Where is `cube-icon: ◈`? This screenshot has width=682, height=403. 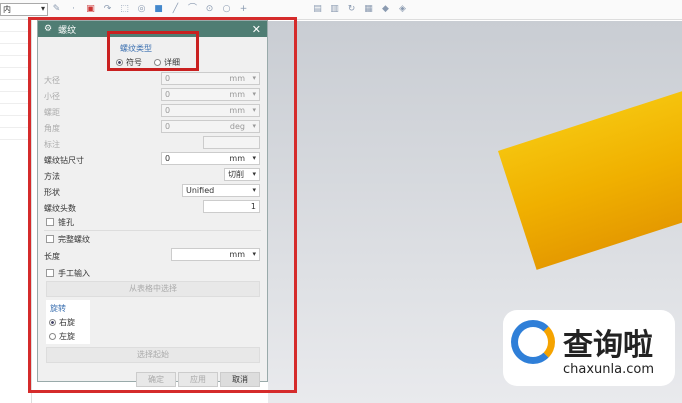 cube-icon: ◈ is located at coordinates (402, 9).